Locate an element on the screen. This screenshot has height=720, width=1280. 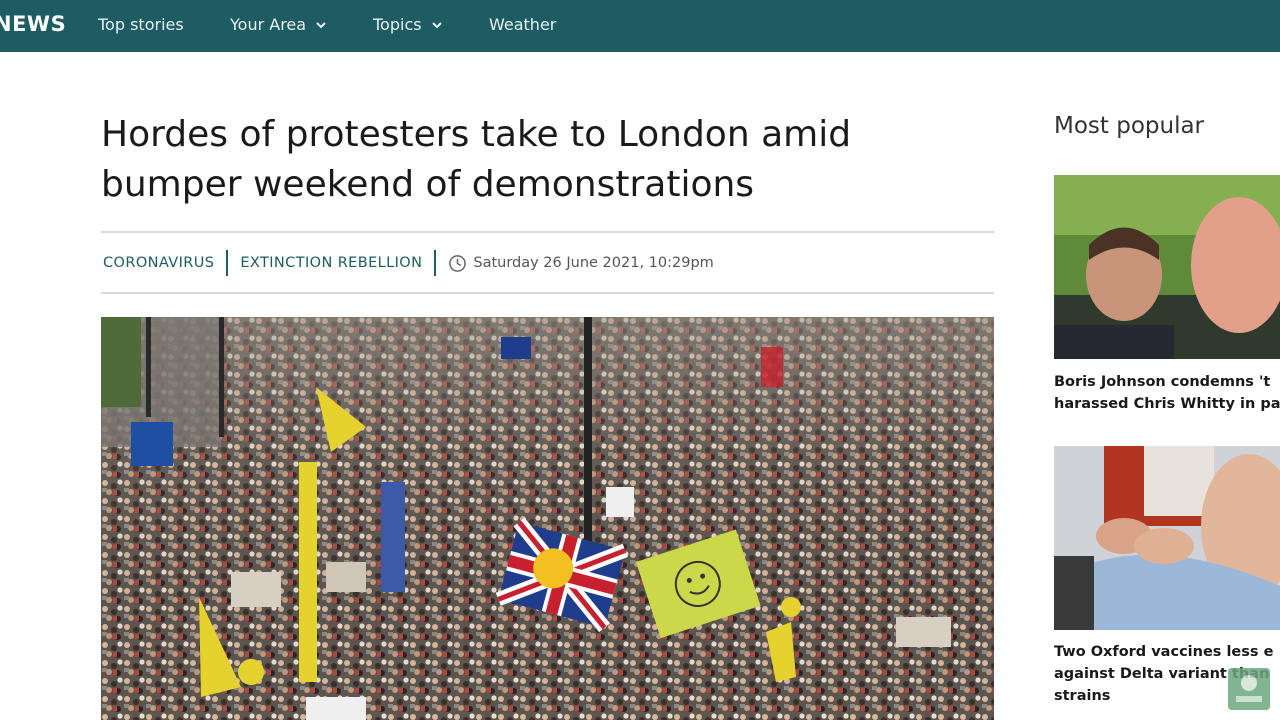
nav-weather: Weather is located at coordinates (522, 24).